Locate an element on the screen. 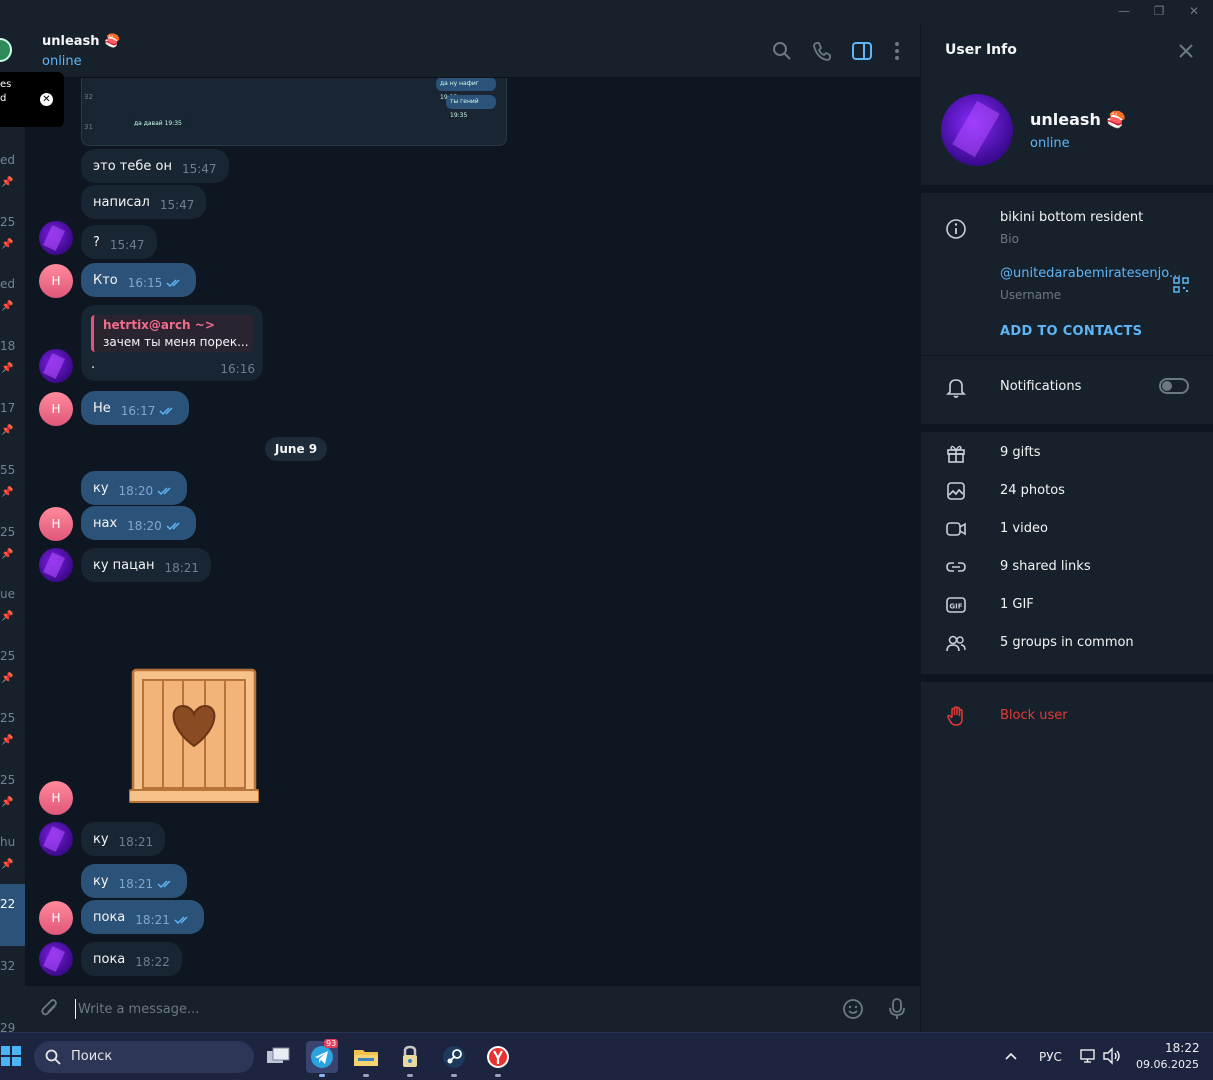 Image resolution: width=1213 pixels, height=1080 pixels. message-bubble: ку пацан 18:21 is located at coordinates (146, 565).